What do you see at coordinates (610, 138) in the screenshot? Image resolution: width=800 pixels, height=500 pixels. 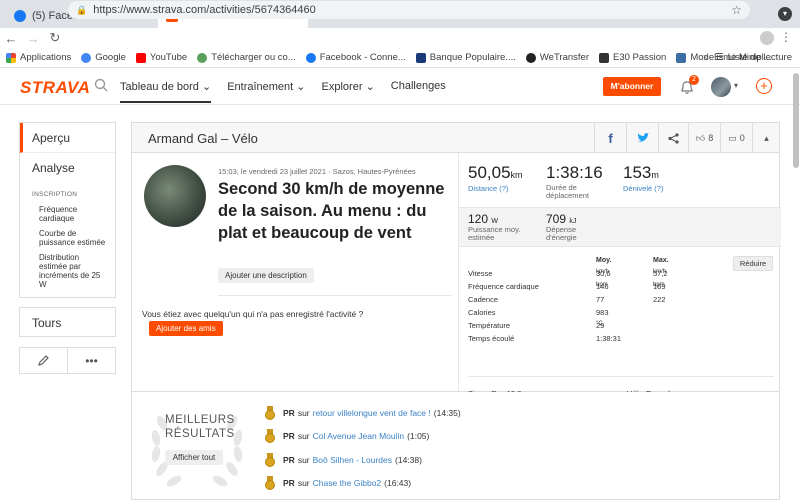 I see `share-facebook-button: f` at bounding box center [610, 138].